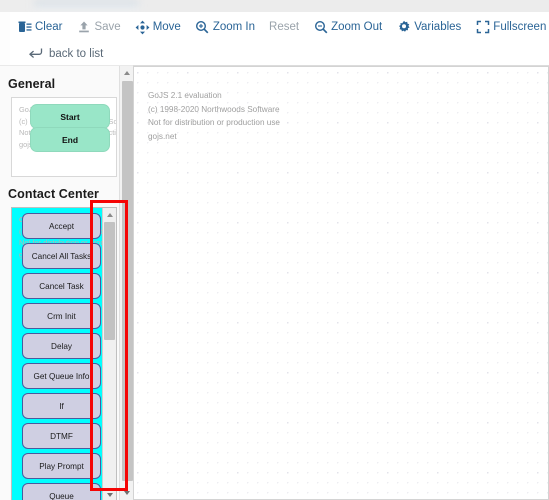 This screenshot has width=549, height=500. I want to click on palette-node-accept: Accept, so click(61, 226).